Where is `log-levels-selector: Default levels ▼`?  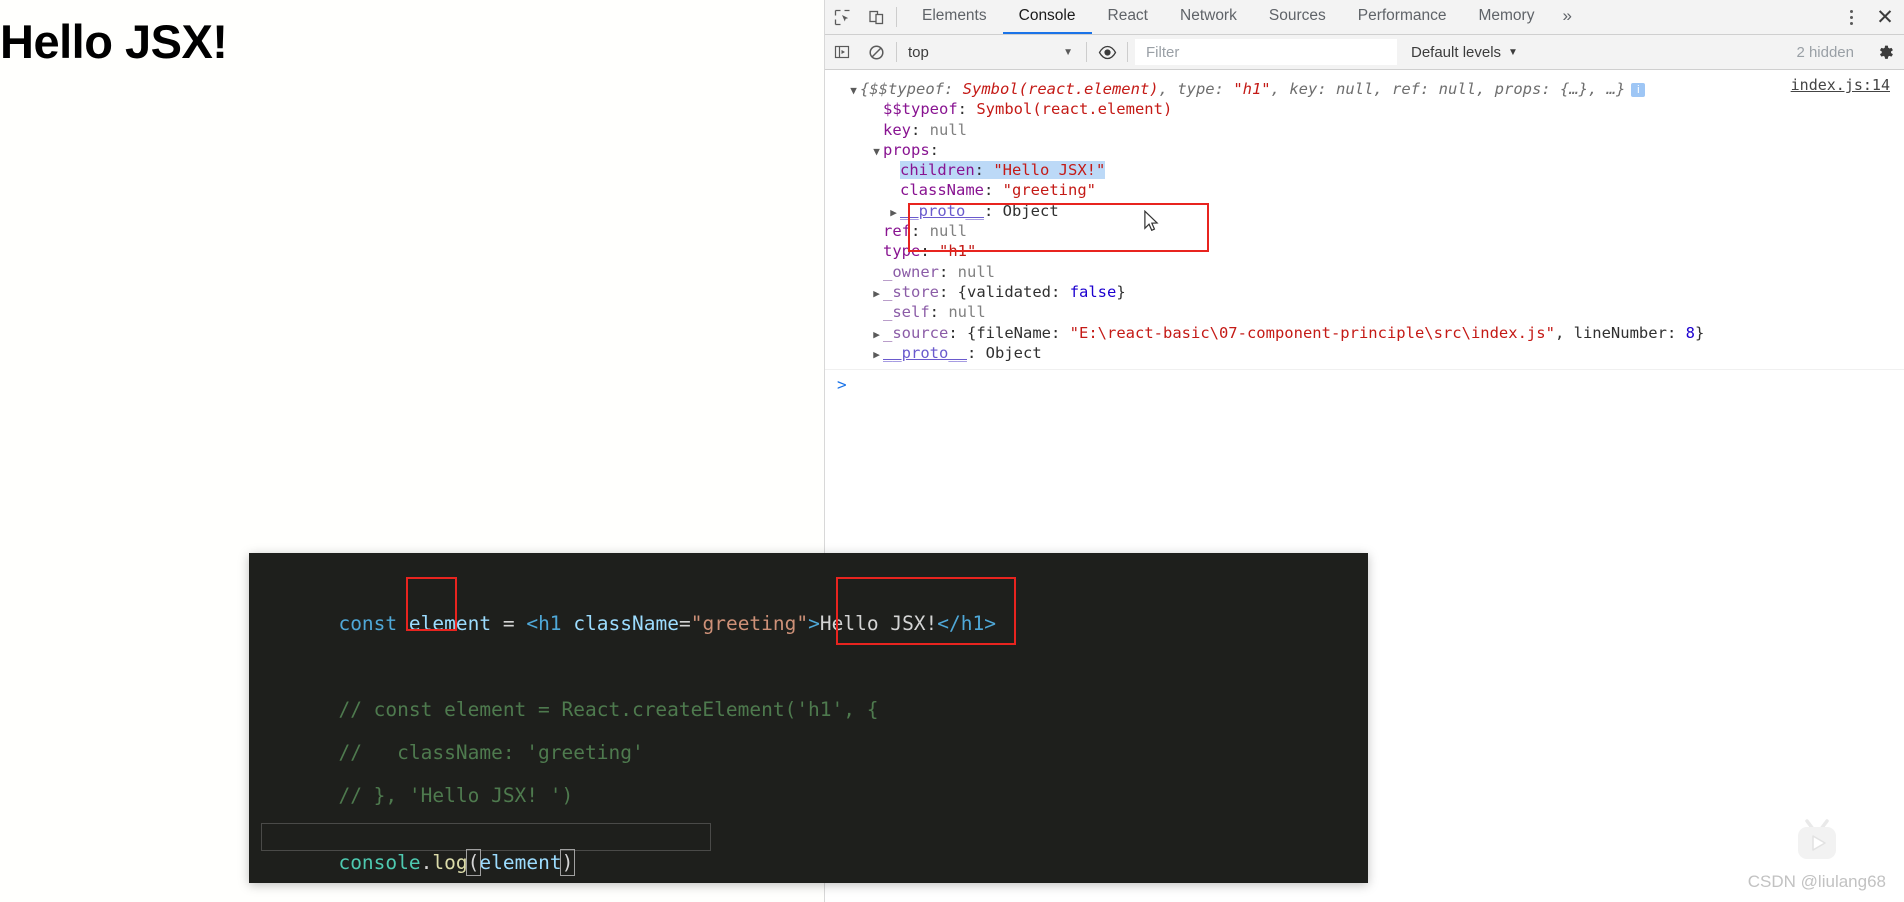
log-levels-selector: Default levels ▼ is located at coordinates (1464, 52).